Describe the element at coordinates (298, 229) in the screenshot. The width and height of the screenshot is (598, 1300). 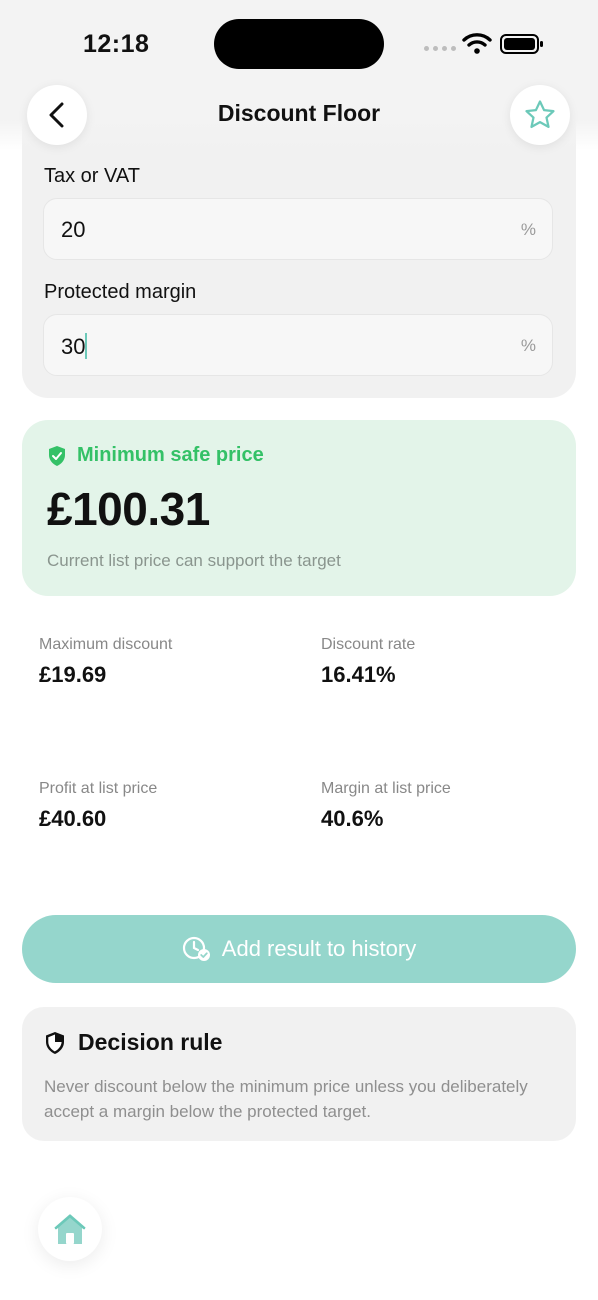
I see `tax-input: 20 %` at that location.